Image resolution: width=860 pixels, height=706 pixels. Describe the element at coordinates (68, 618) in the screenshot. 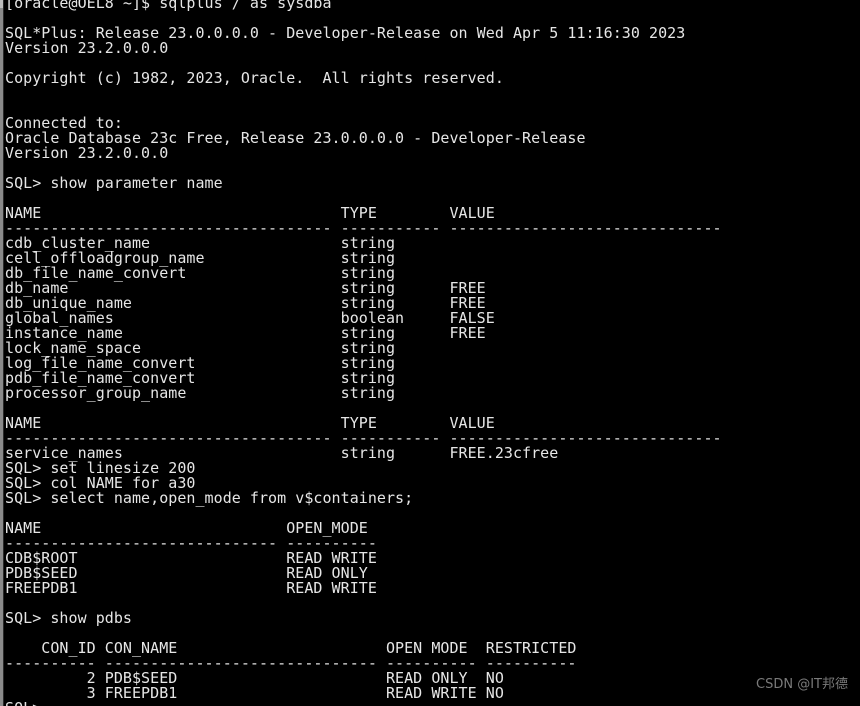

I see `terminal-line: SQL> show pdbs` at that location.